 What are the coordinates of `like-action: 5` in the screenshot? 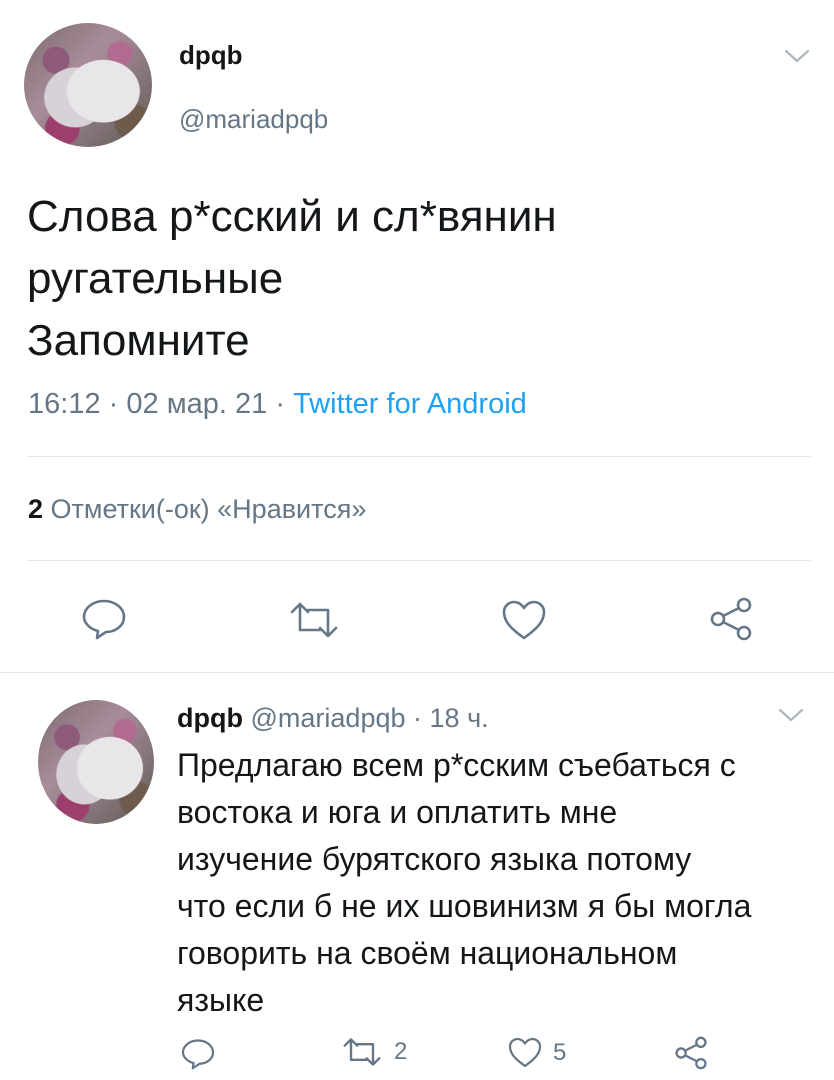 It's located at (536, 1052).